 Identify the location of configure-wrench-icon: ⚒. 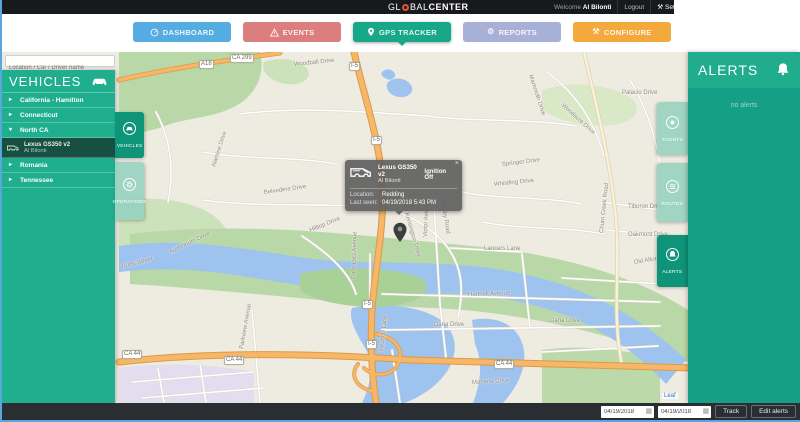
(596, 31).